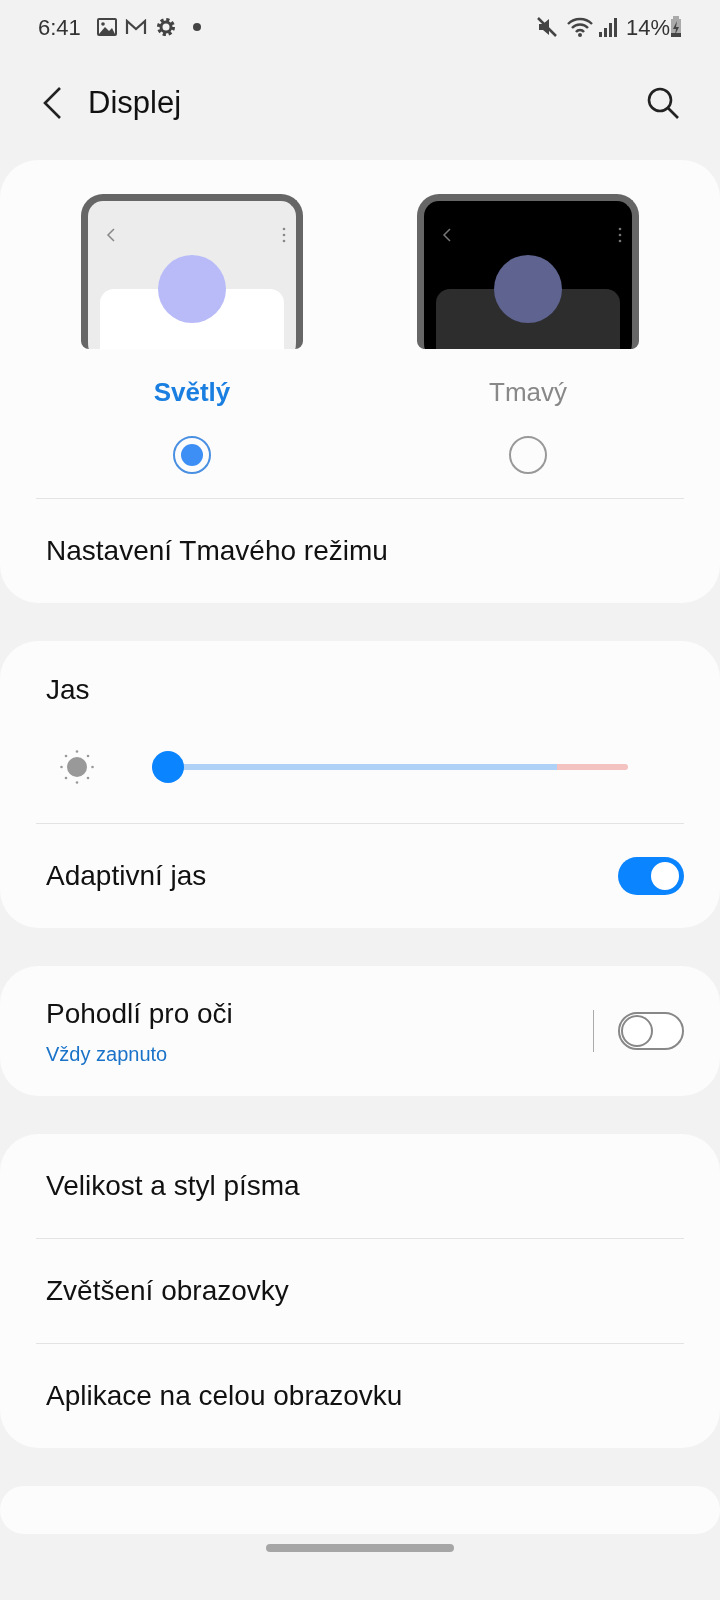 This screenshot has height=1600, width=720. I want to click on menu-item: Zvětšení obrazovky, so click(167, 1291).